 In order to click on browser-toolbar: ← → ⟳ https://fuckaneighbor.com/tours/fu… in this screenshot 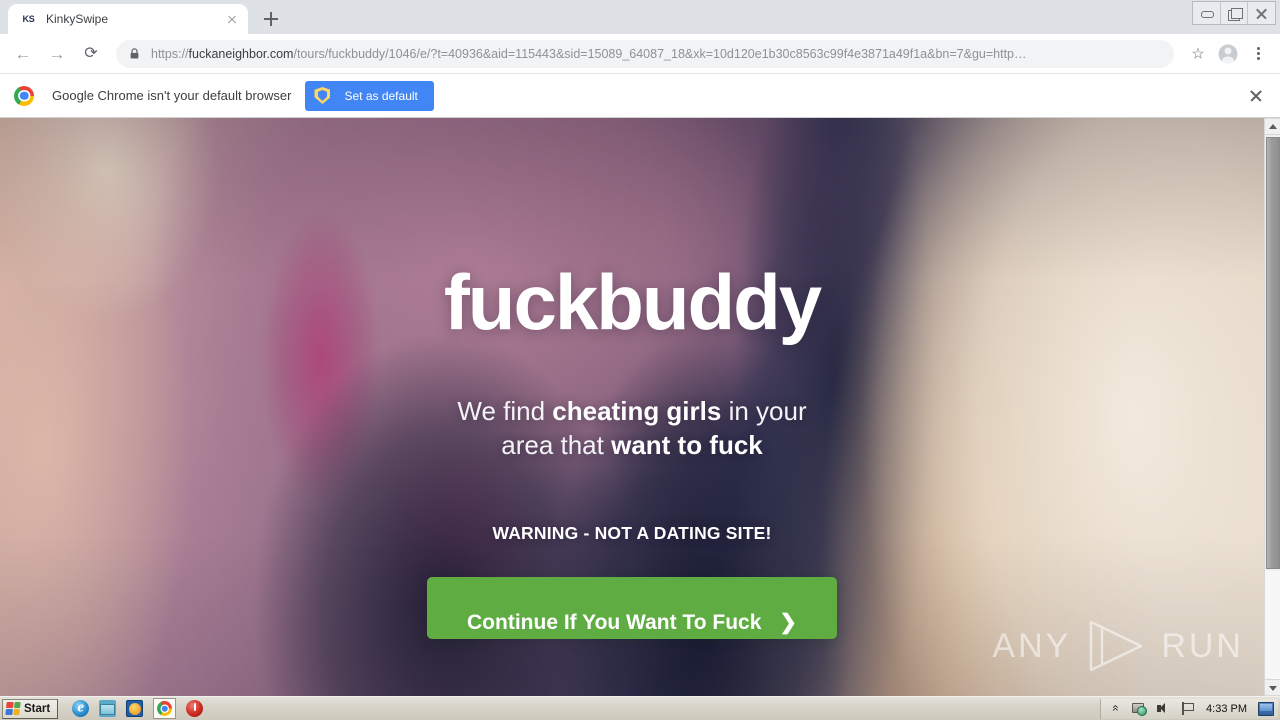, I will do `click(640, 54)`.